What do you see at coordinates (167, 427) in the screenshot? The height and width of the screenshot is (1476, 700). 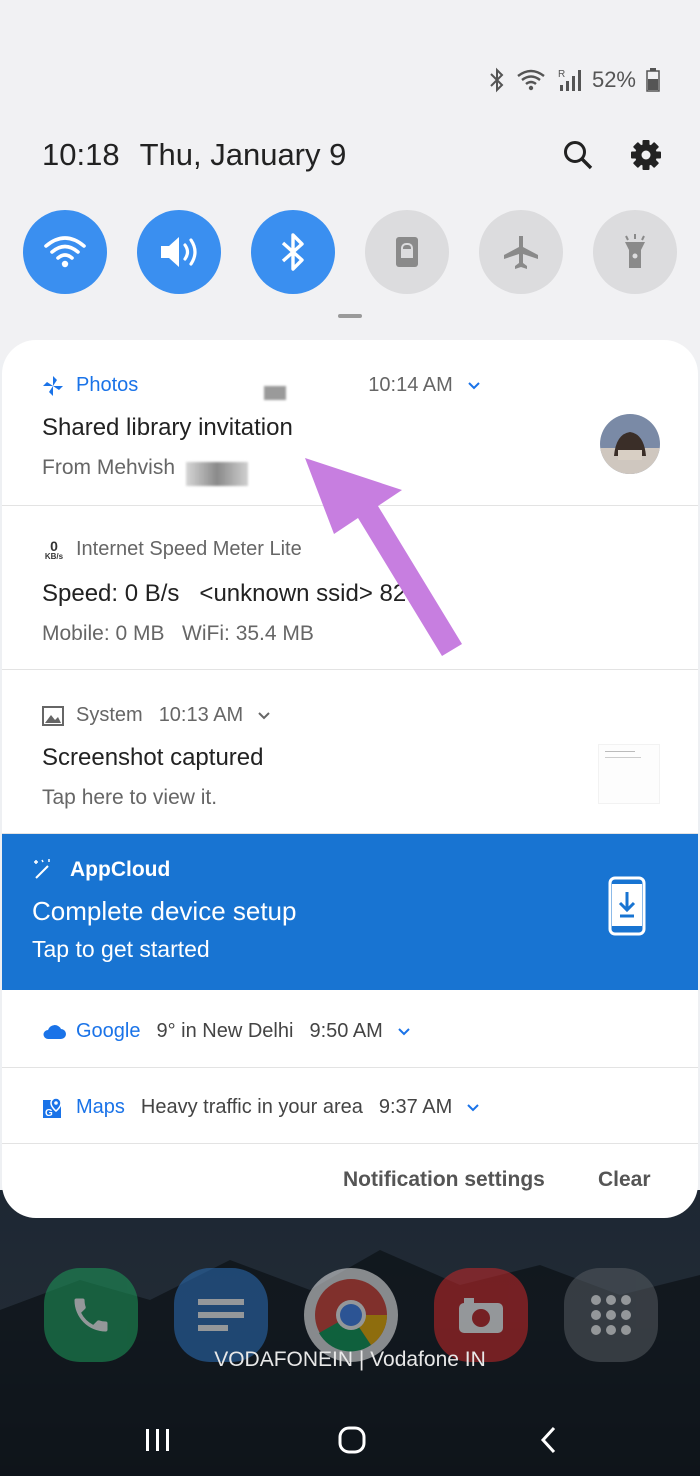 I see `notification-title: Shared library invitation` at bounding box center [167, 427].